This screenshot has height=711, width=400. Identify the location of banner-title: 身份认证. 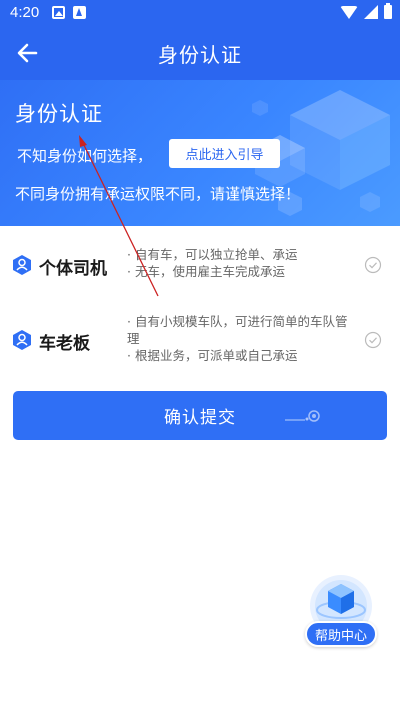
(59, 114).